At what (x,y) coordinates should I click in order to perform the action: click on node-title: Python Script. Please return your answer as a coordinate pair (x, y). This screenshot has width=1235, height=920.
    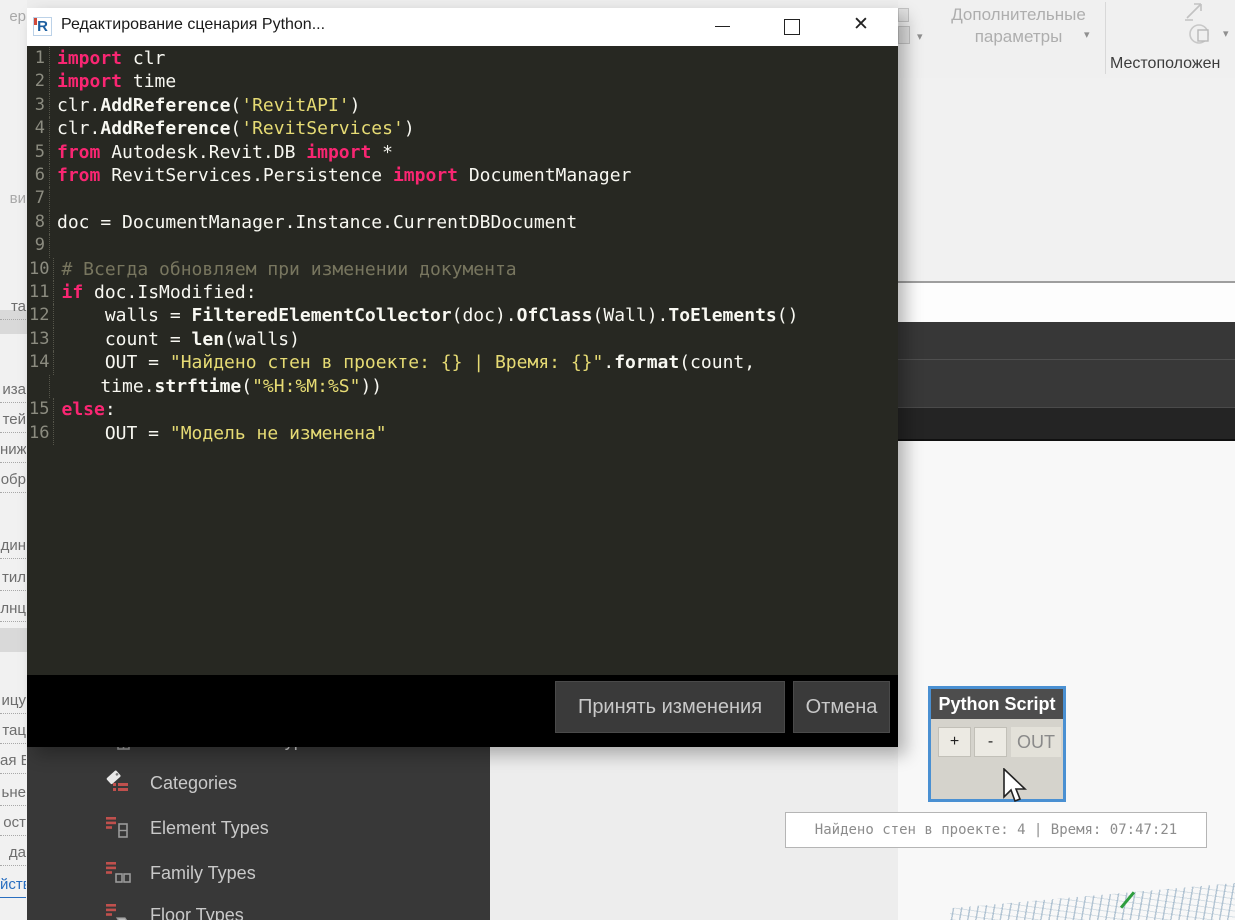
    Looking at the image, I should click on (997, 704).